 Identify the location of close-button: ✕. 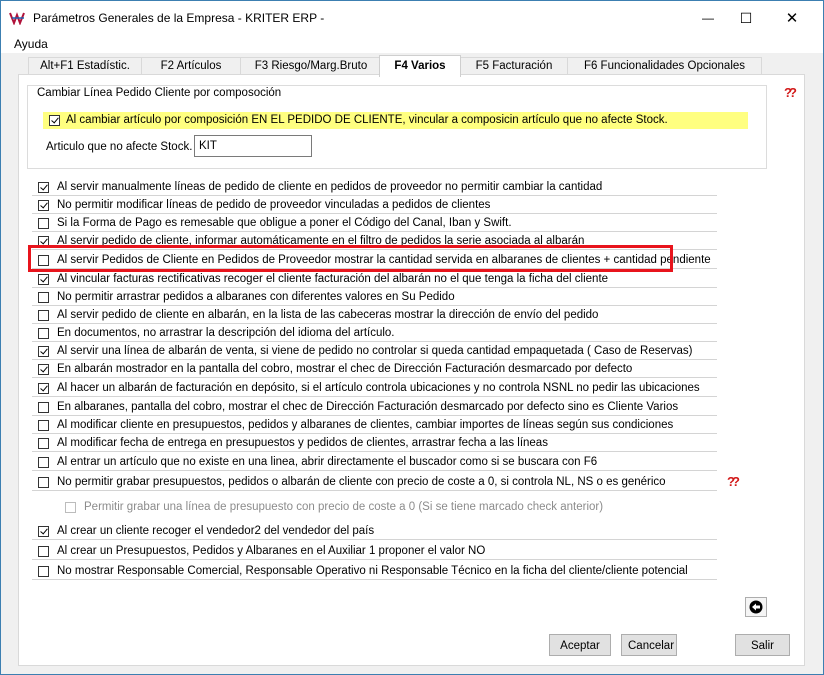
(792, 18).